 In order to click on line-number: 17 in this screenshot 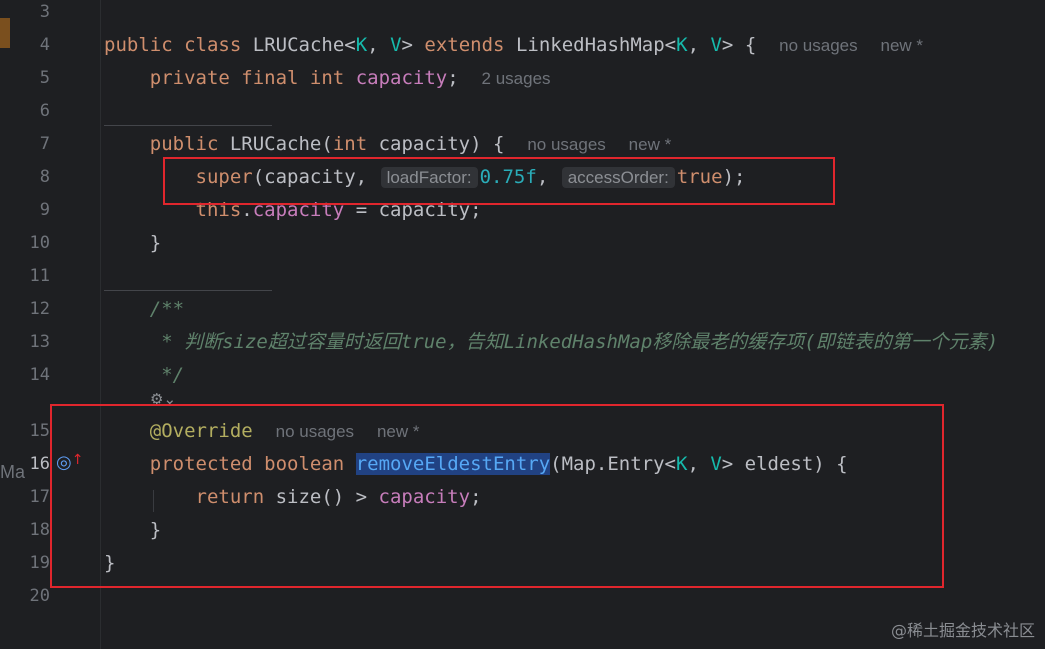, I will do `click(39, 497)`.